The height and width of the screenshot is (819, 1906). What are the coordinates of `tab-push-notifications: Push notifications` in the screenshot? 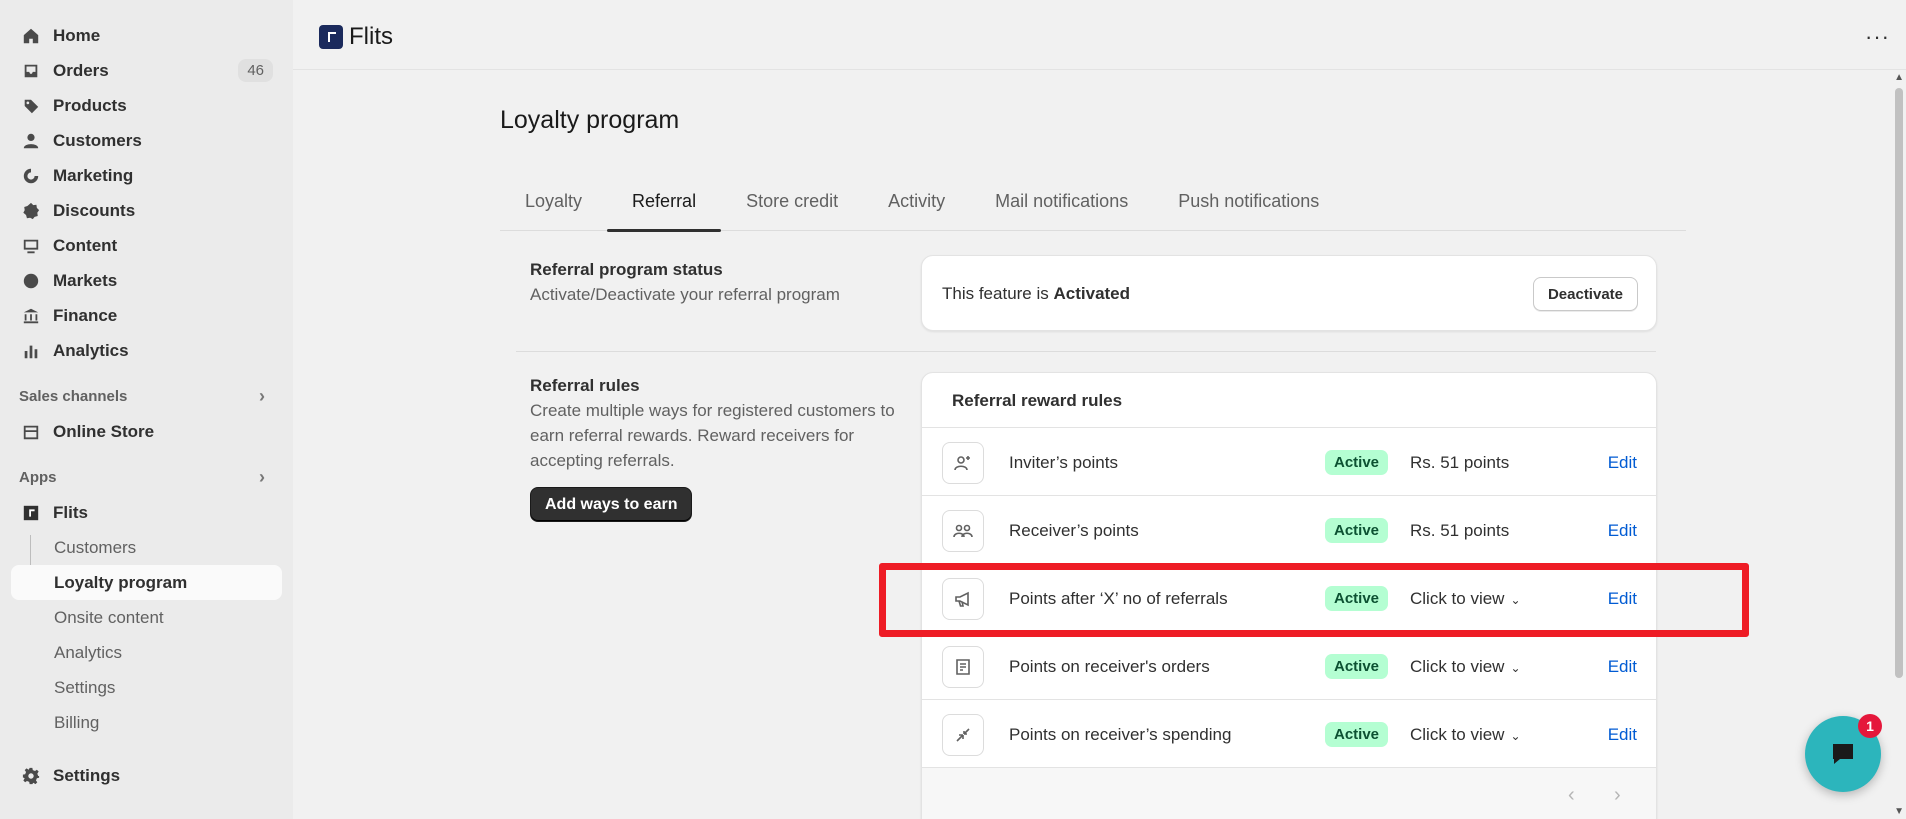 It's located at (1248, 205).